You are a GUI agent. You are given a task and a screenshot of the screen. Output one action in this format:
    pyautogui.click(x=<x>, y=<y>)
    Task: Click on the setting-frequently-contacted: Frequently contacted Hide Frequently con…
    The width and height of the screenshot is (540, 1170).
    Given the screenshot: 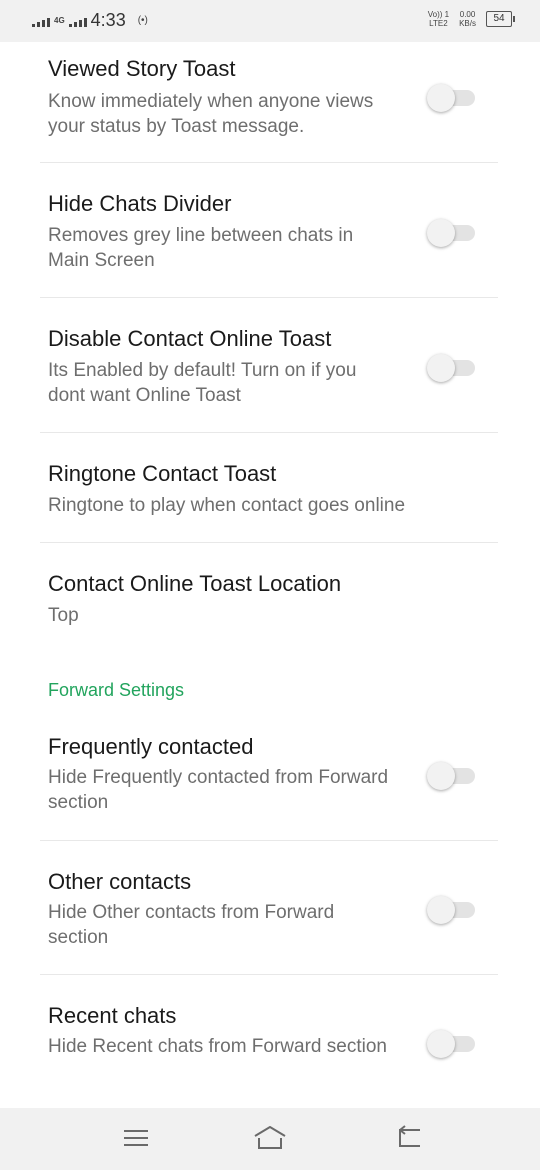 What is the action you would take?
    pyautogui.click(x=269, y=776)
    